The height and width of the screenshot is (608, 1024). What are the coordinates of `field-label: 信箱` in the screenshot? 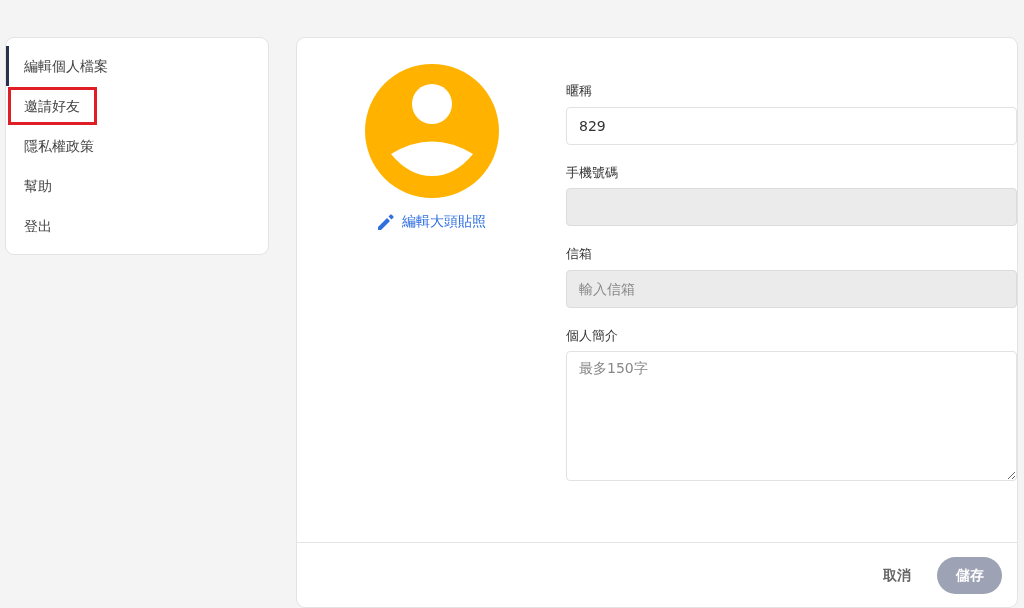 It's located at (579, 254).